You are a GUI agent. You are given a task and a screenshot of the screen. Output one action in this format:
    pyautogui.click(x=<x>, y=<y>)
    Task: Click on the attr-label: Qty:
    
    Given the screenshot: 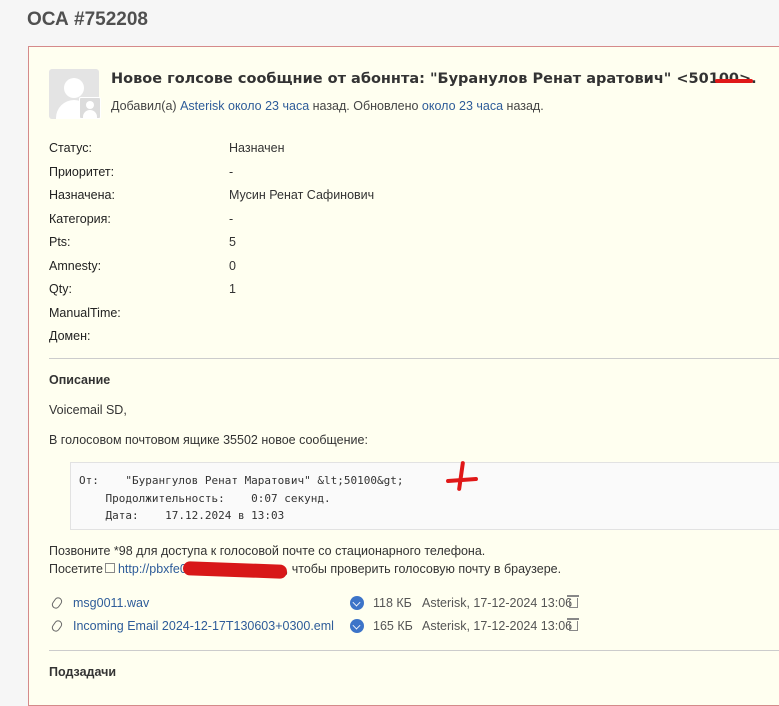 What is the action you would take?
    pyautogui.click(x=60, y=289)
    